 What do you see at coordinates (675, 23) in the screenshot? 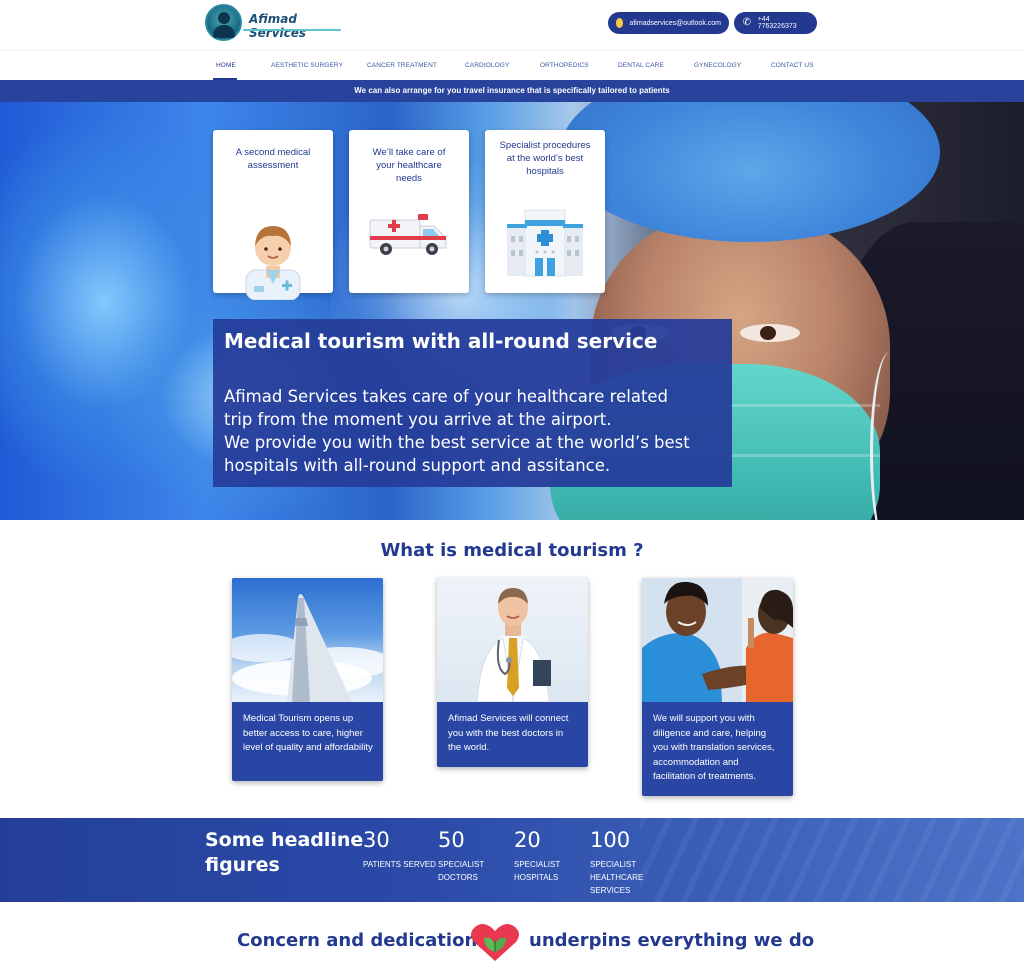
I see `email-address: afimadservices@outlook.com` at bounding box center [675, 23].